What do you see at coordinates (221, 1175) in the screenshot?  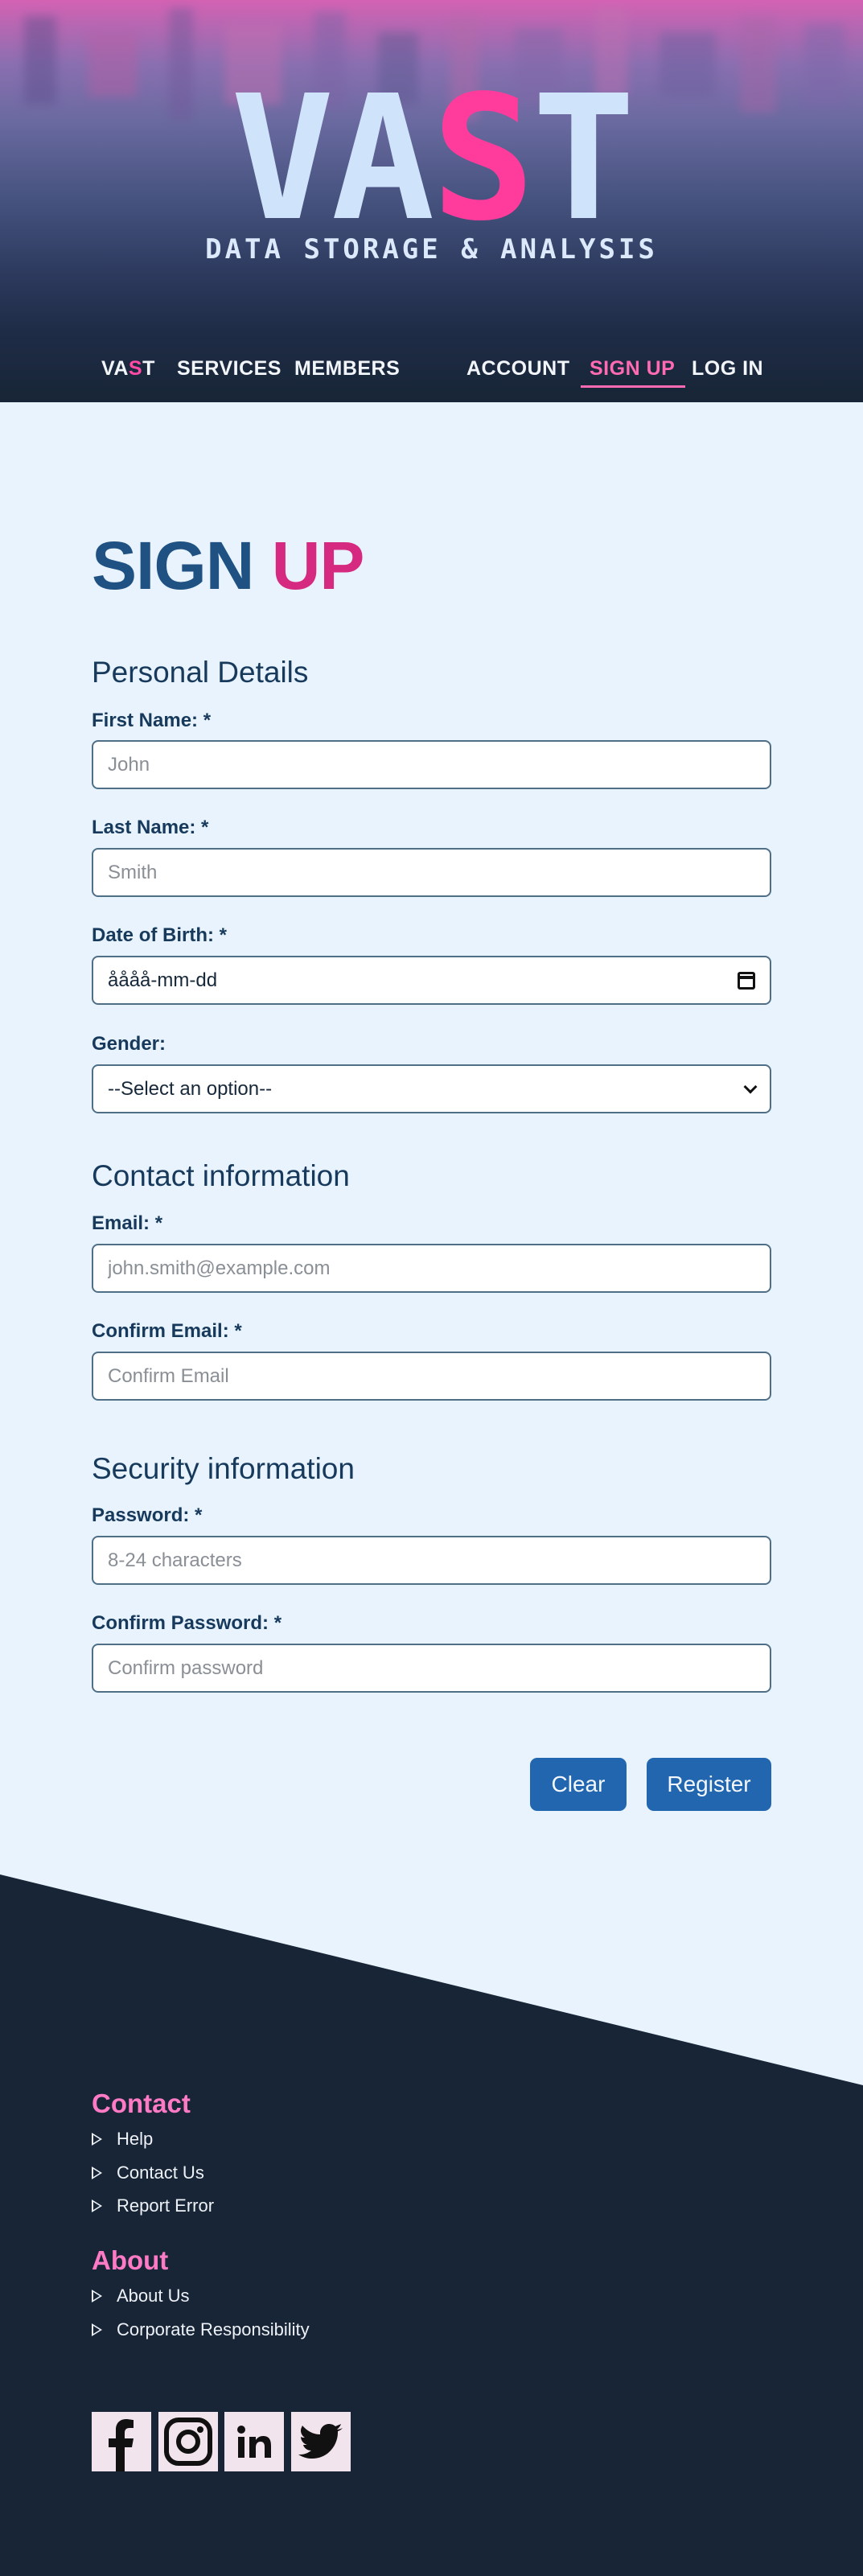 I see `contact-info-heading: Contact information` at bounding box center [221, 1175].